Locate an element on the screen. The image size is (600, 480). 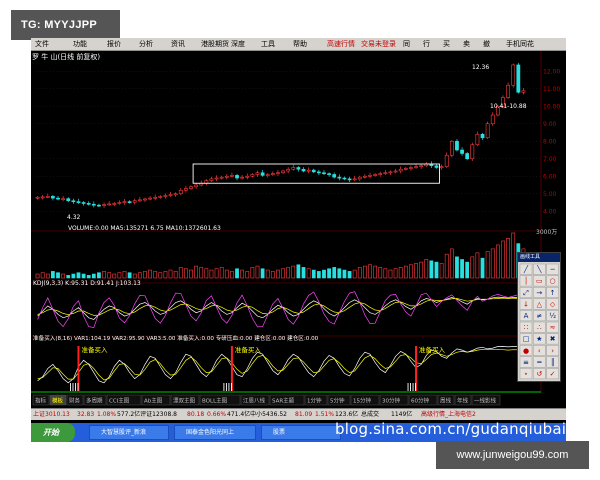
menu-news: 资讯 is located at coordinates (178, 44).